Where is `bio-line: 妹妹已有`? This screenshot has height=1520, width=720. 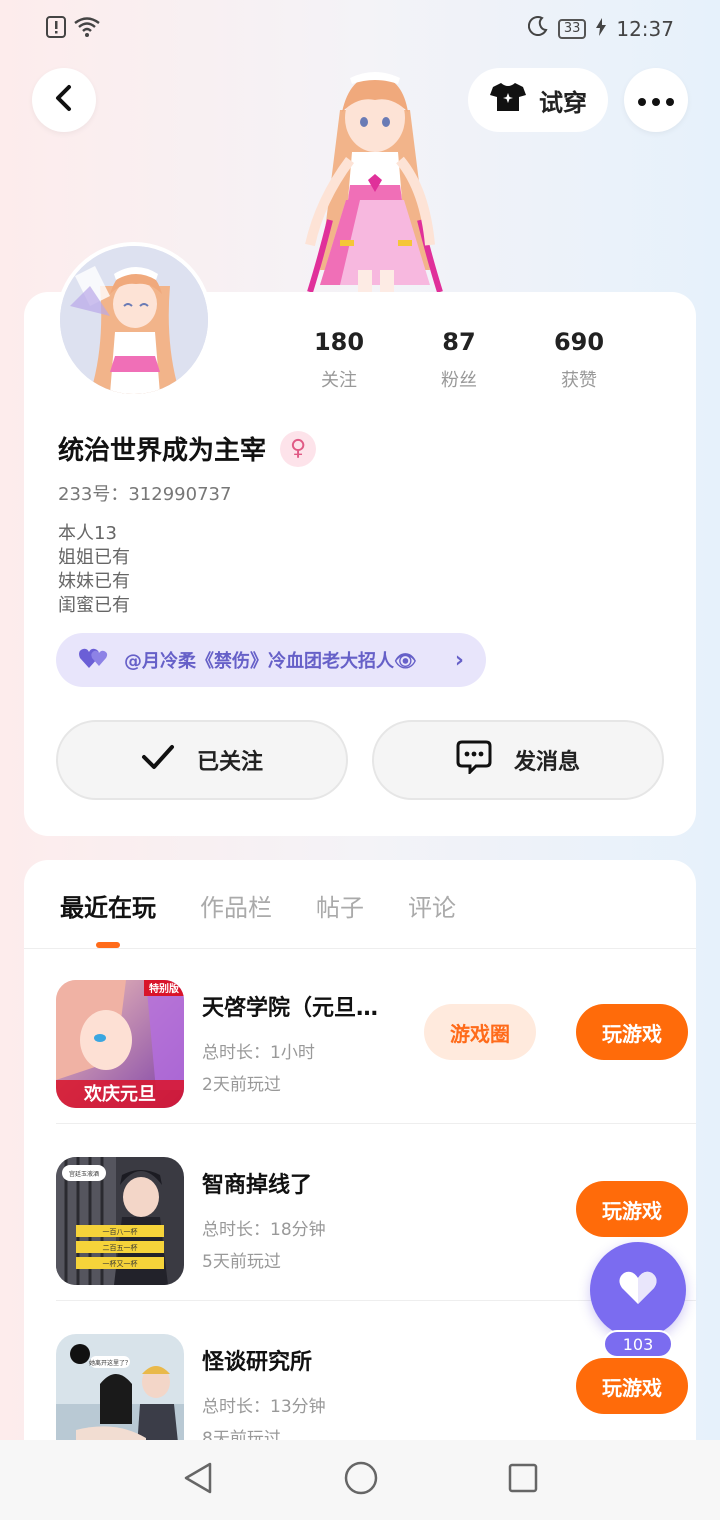
bio-line: 妹妹已有 is located at coordinates (94, 581).